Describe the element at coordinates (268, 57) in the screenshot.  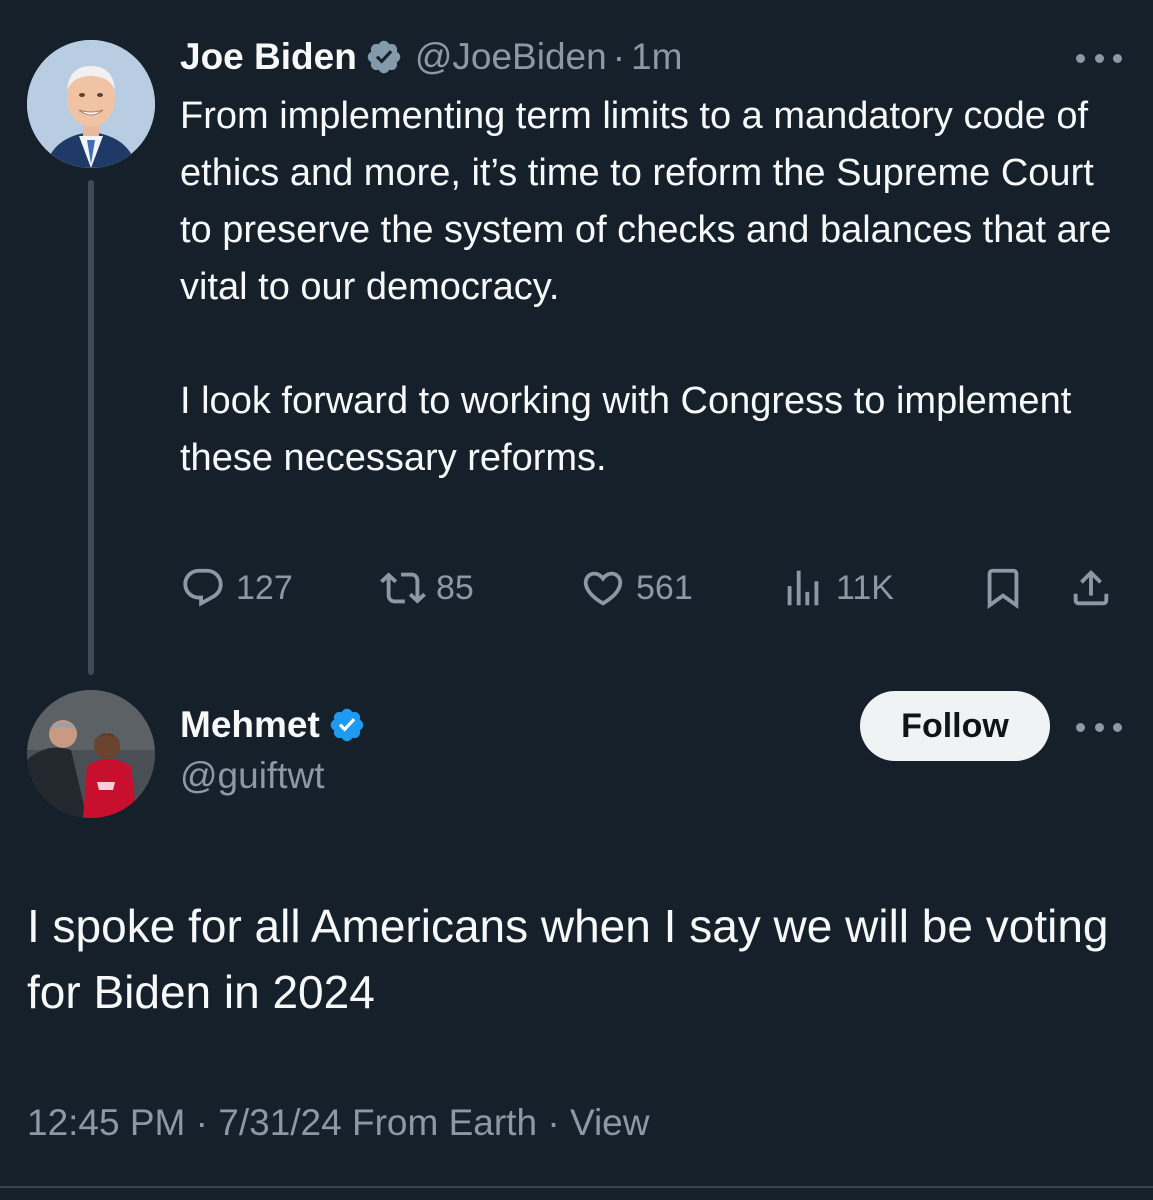
I see `author-name: Joe Biden` at that location.